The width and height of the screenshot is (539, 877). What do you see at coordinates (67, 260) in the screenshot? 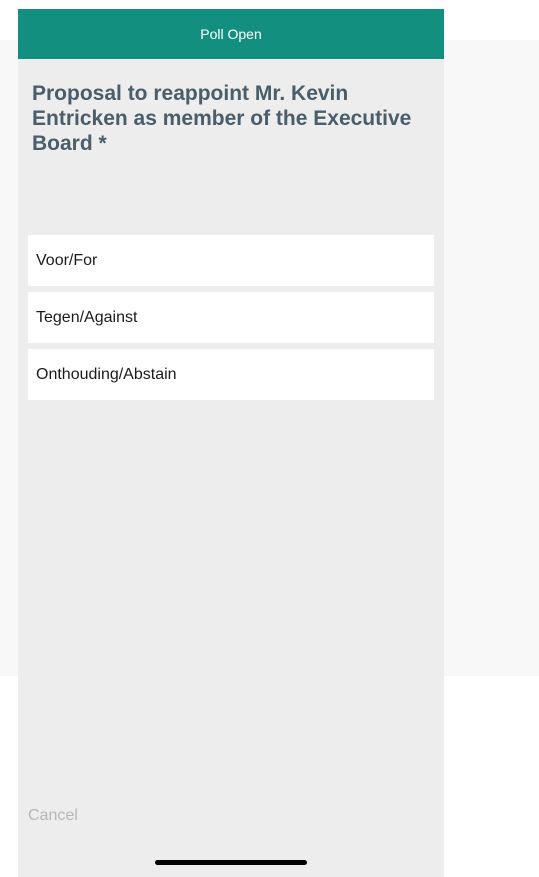
I see `poll-option-label: Voor/For` at bounding box center [67, 260].